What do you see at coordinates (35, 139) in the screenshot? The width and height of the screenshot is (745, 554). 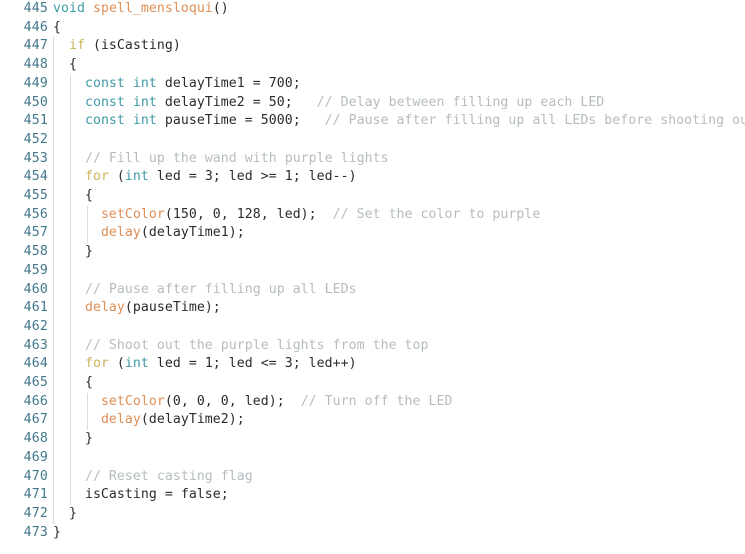 I see `line-number: 452` at bounding box center [35, 139].